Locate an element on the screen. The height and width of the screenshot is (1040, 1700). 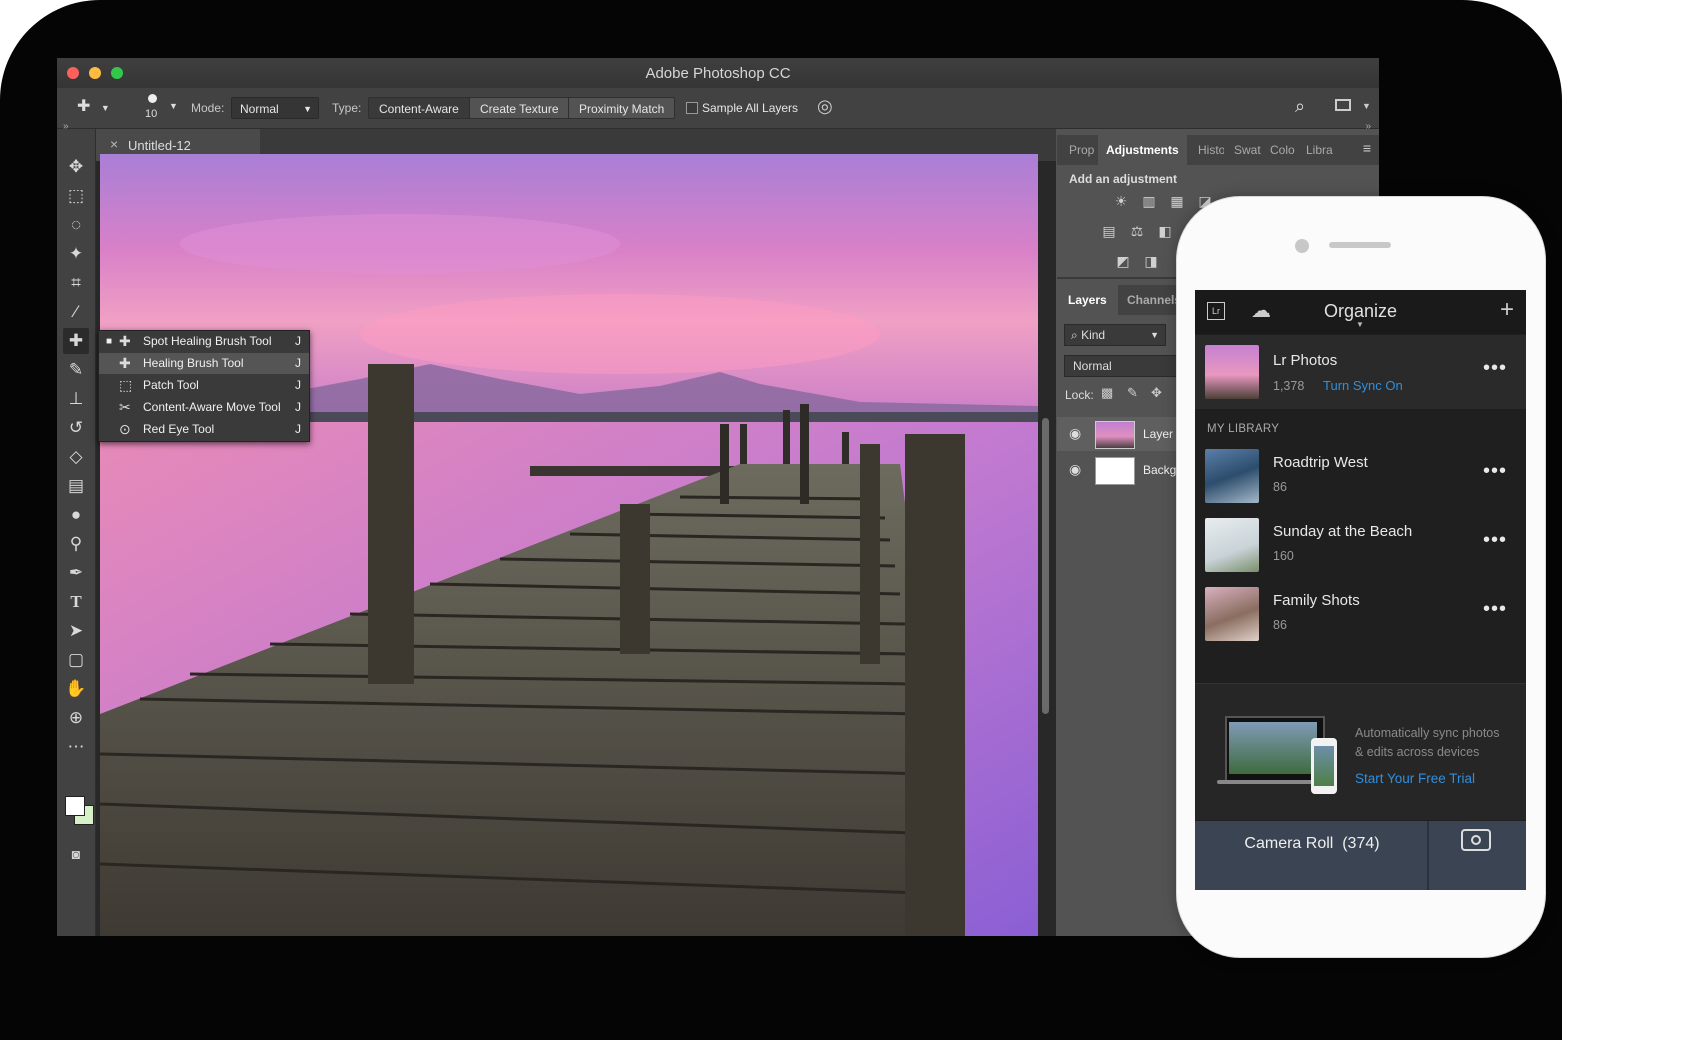
tab-properties: Prop is located at coordinates (1081, 150).